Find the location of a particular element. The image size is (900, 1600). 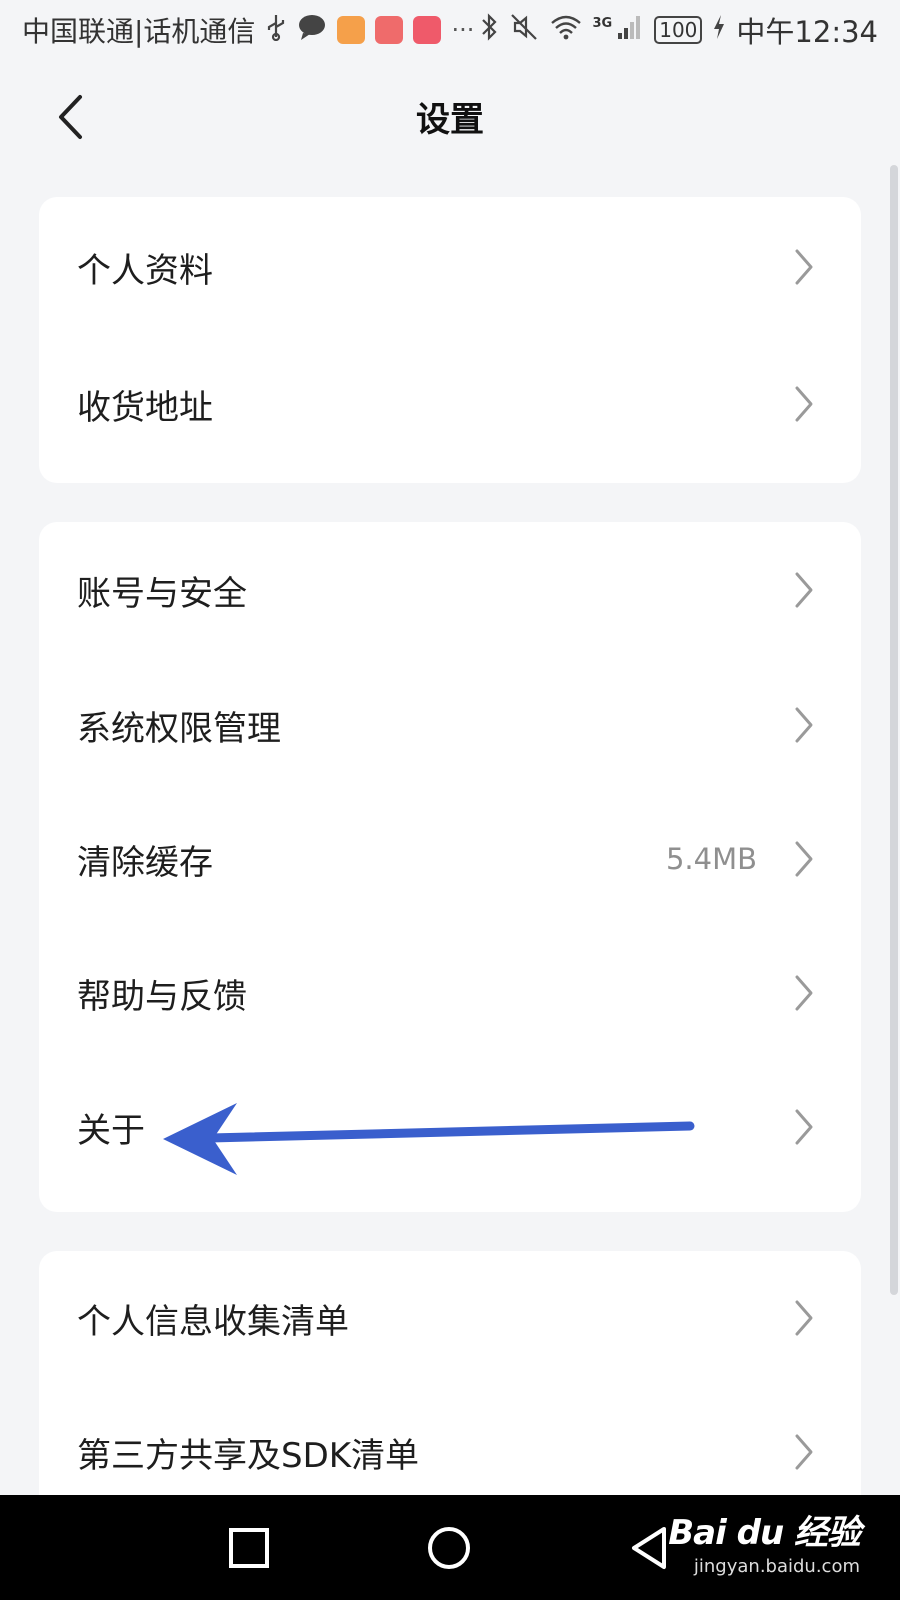

home-circle-icon is located at coordinates (449, 1548).